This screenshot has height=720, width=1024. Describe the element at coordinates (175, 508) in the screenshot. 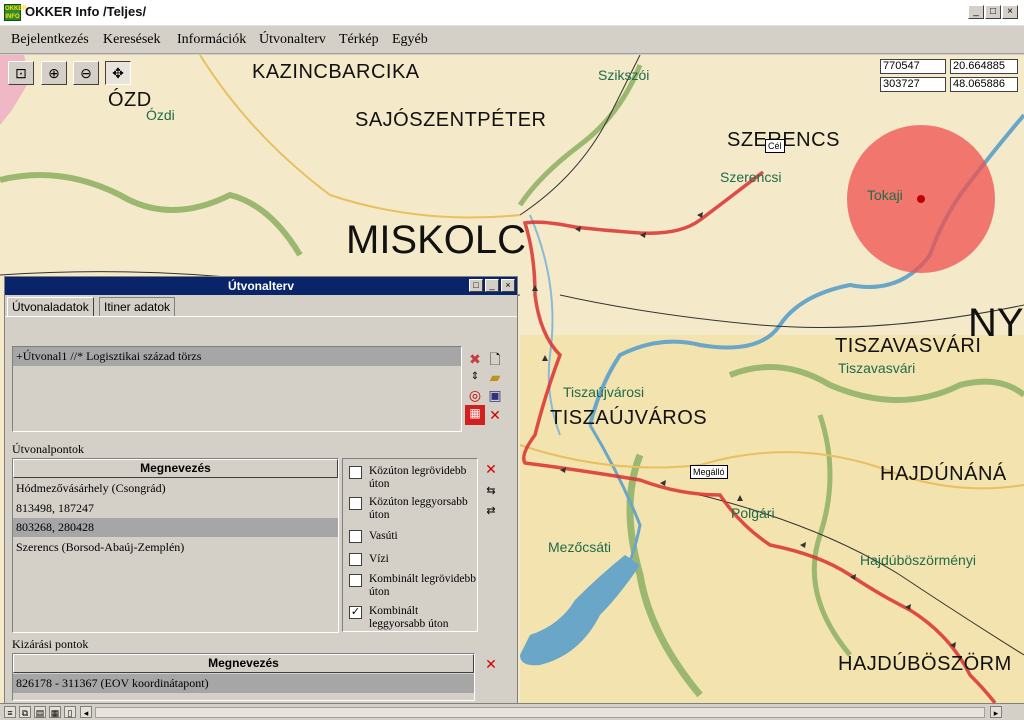

I see `table-row: 813498, 187247` at that location.